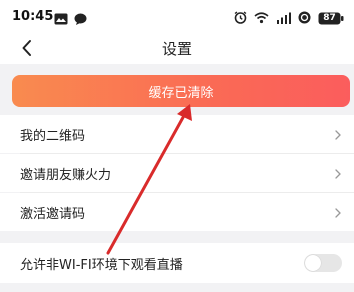  I want to click on page-title: 设置, so click(176, 49).